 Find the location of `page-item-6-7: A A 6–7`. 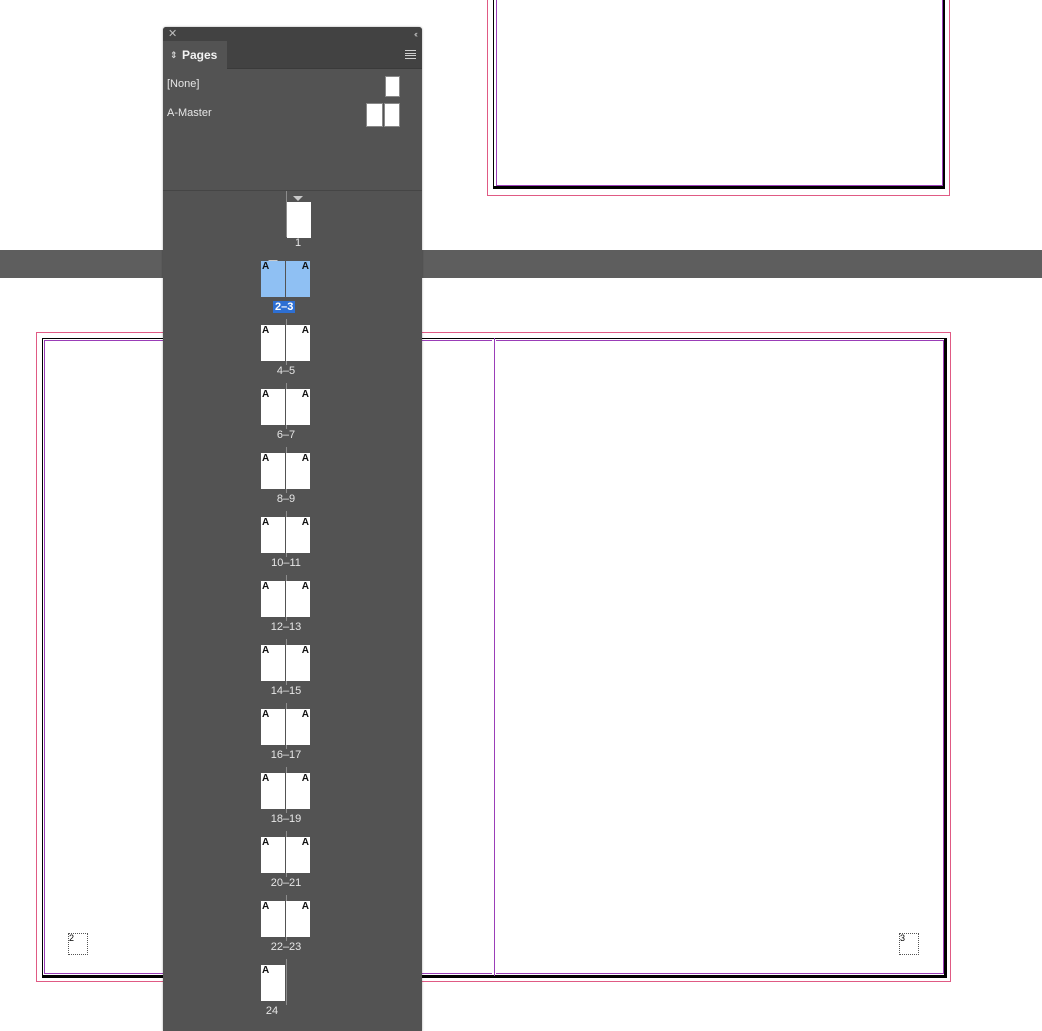

page-item-6-7: A A 6–7 is located at coordinates (292, 415).